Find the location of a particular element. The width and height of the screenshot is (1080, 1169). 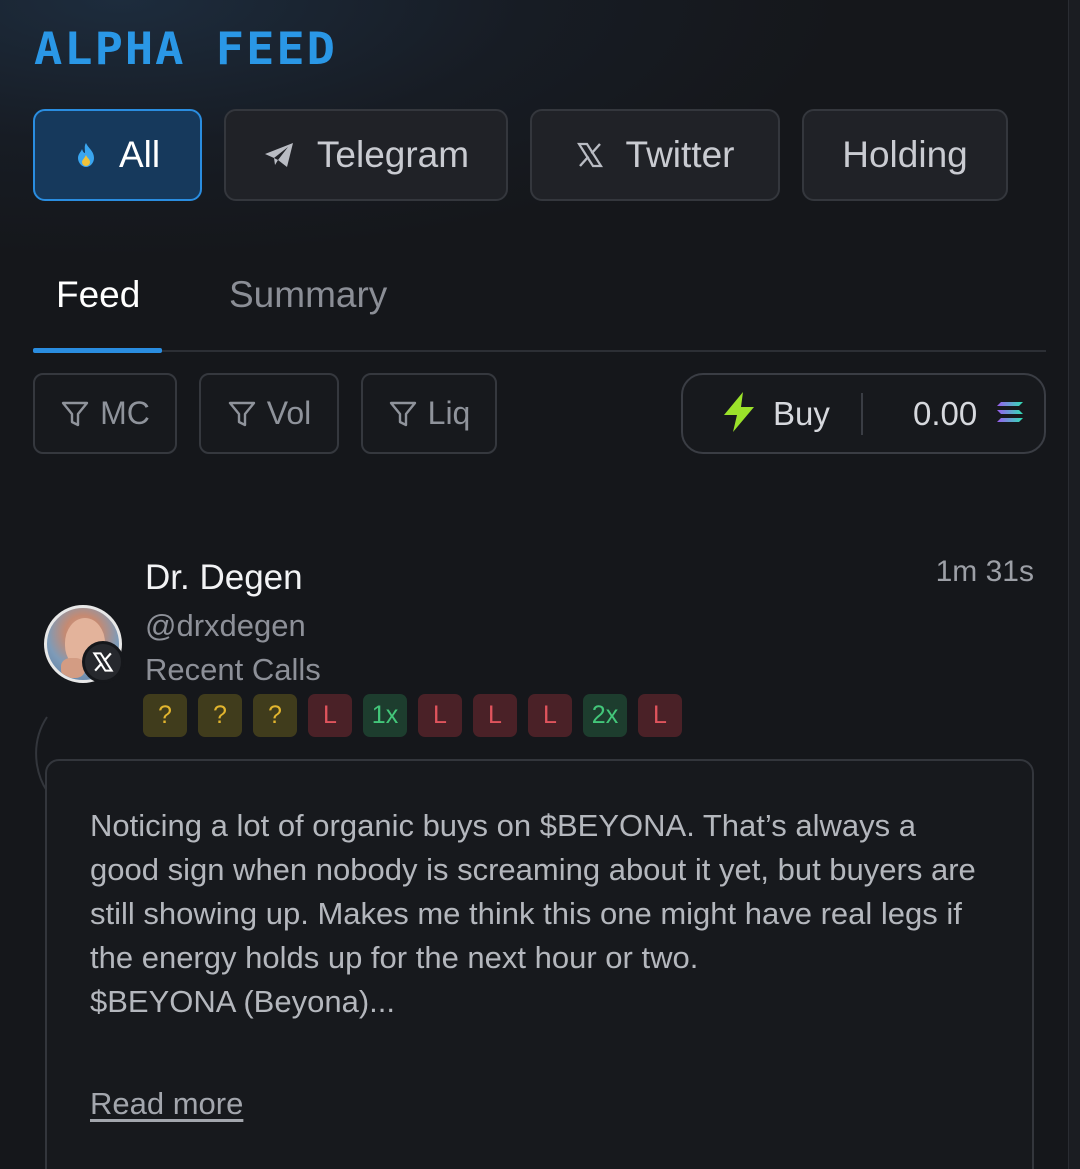

call-badge: 1x is located at coordinates (385, 715).